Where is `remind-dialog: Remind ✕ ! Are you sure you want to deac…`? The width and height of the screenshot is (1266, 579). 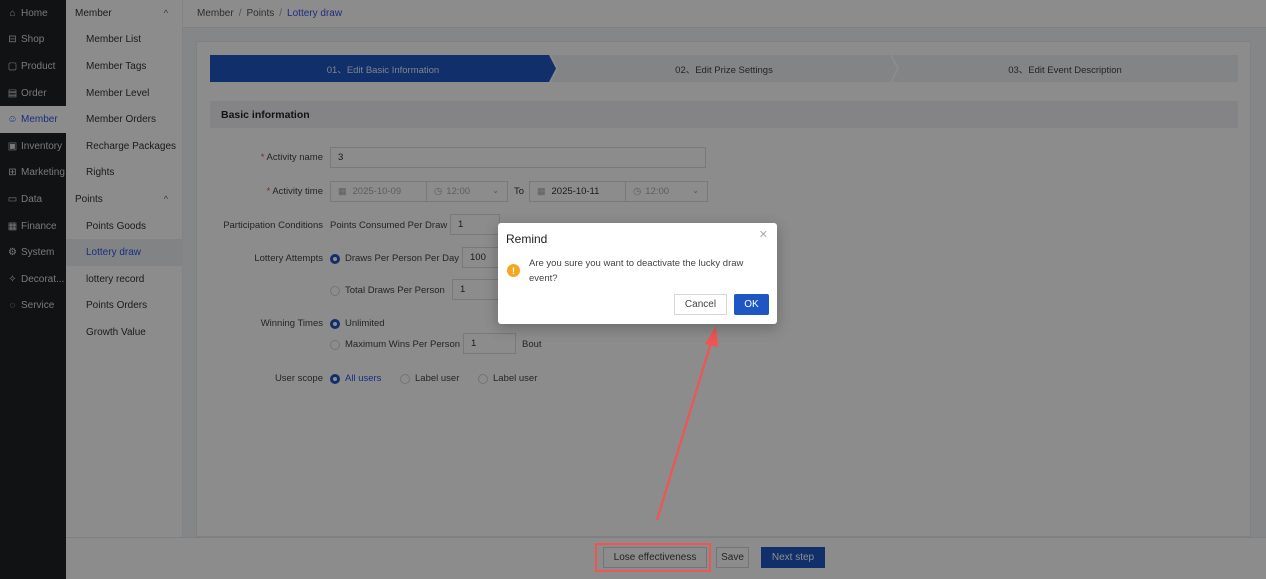
remind-dialog: Remind ✕ ! Are you sure you want to deac… is located at coordinates (637, 273).